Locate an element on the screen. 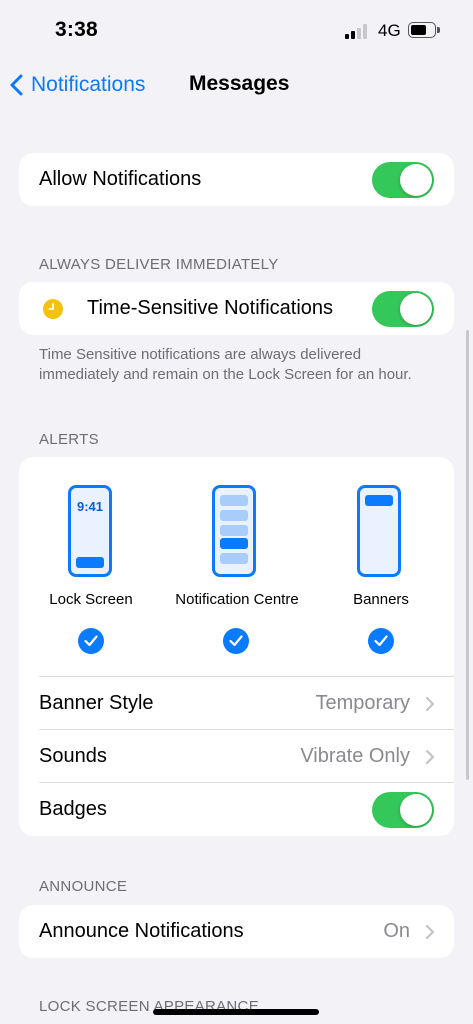 This screenshot has height=1024, width=473. chevron-left-icon is located at coordinates (16, 85).